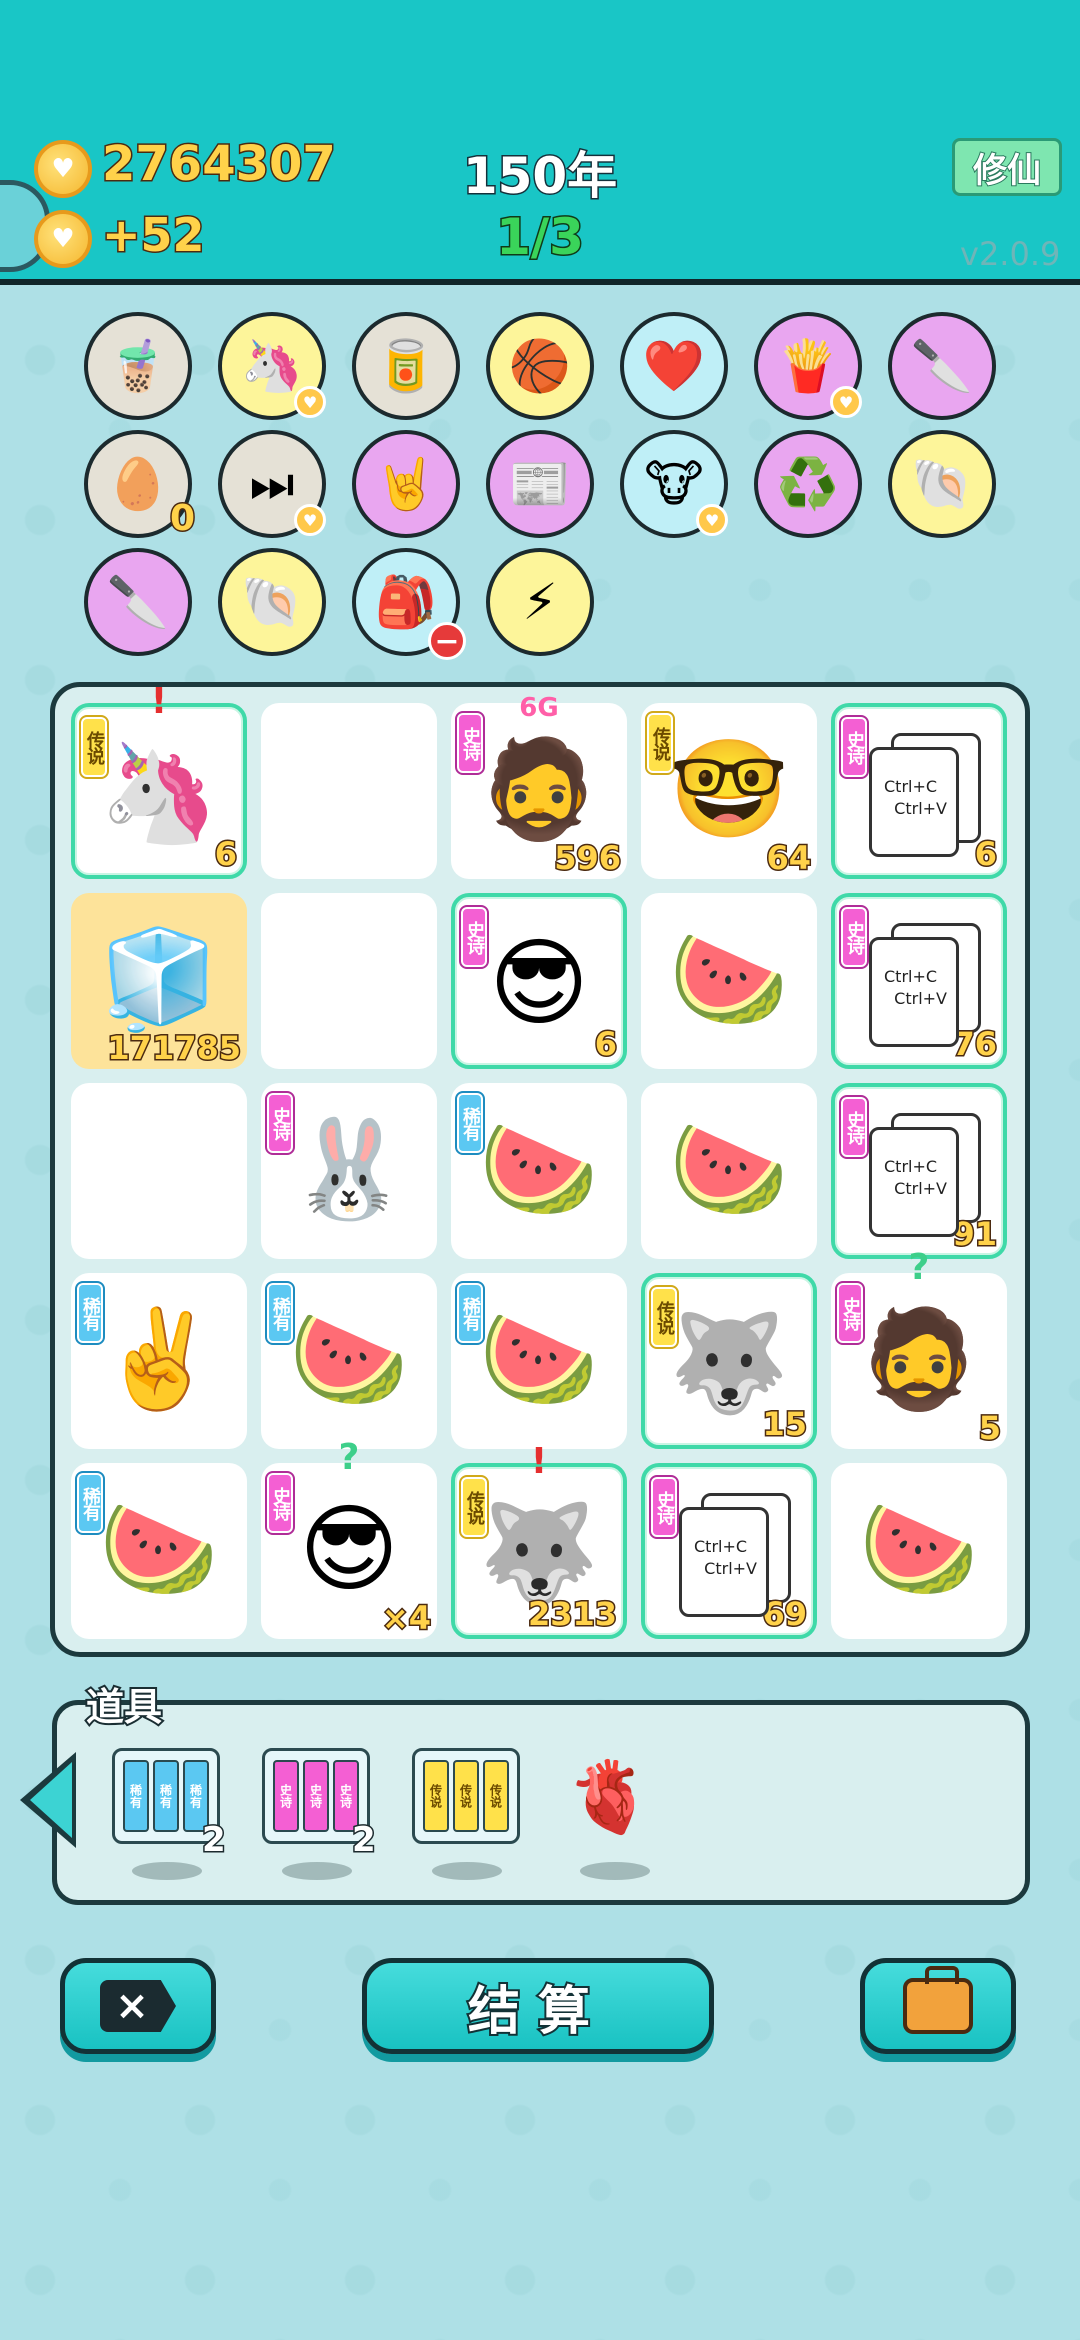 Image resolution: width=1080 pixels, height=2340 pixels. What do you see at coordinates (349, 1549) in the screenshot?
I see `symbol-icon: 😎` at bounding box center [349, 1549].